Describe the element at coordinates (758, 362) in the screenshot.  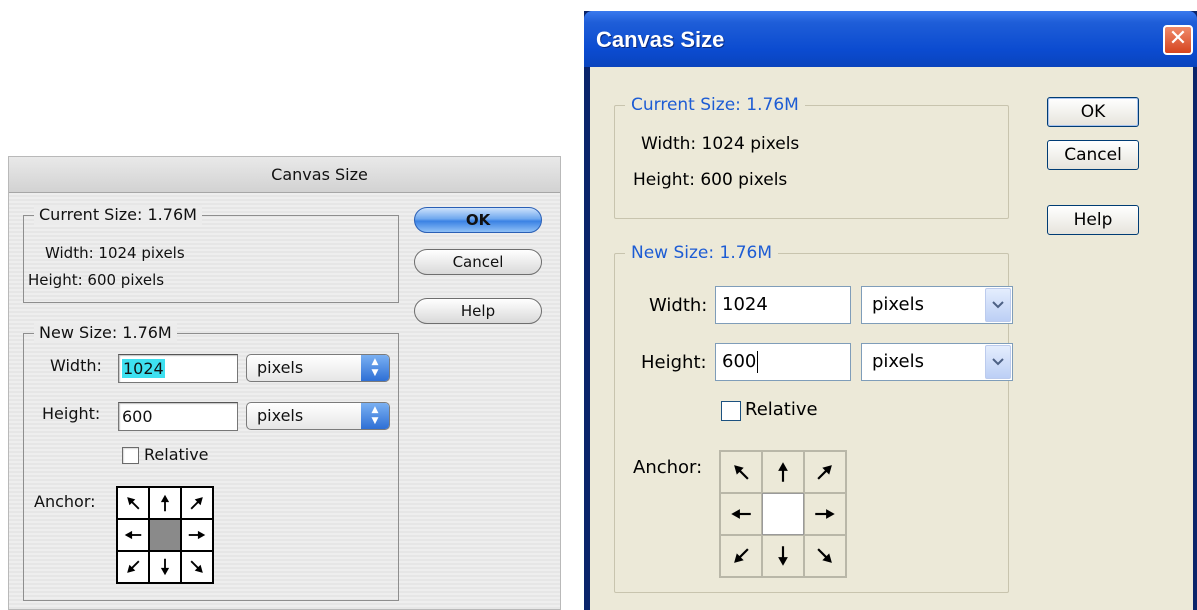
I see `text-caret` at that location.